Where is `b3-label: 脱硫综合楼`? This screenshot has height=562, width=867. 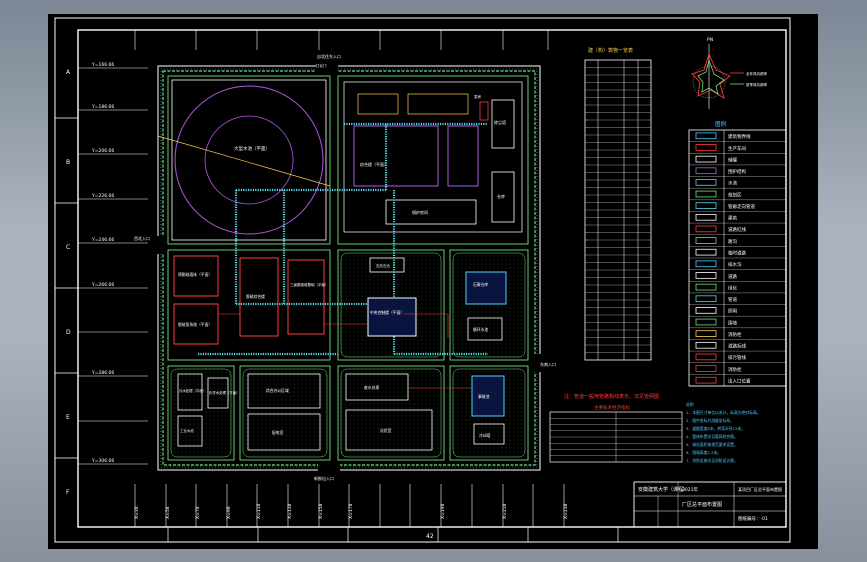 b3-label: 脱硫综合楼 is located at coordinates (255, 296).